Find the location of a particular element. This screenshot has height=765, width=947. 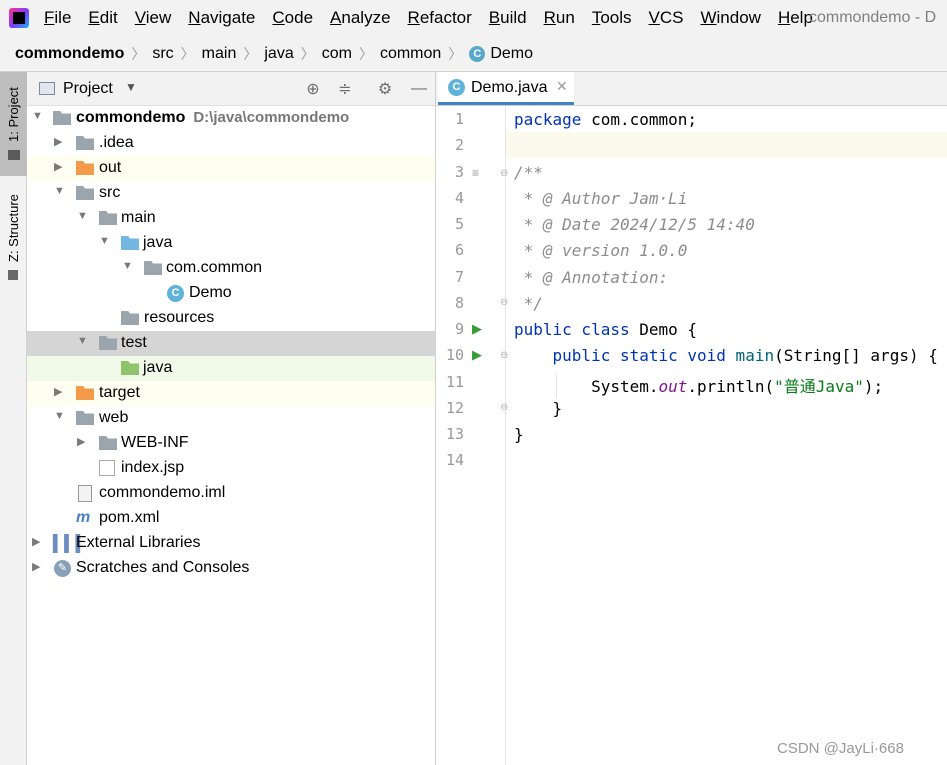

package-icon is located at coordinates (153, 268).